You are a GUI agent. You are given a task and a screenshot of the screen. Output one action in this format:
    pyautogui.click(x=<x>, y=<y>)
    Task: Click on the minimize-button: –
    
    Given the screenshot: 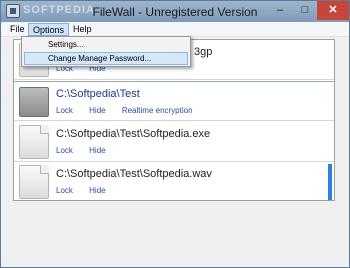 What is the action you would take?
    pyautogui.click(x=280, y=10)
    